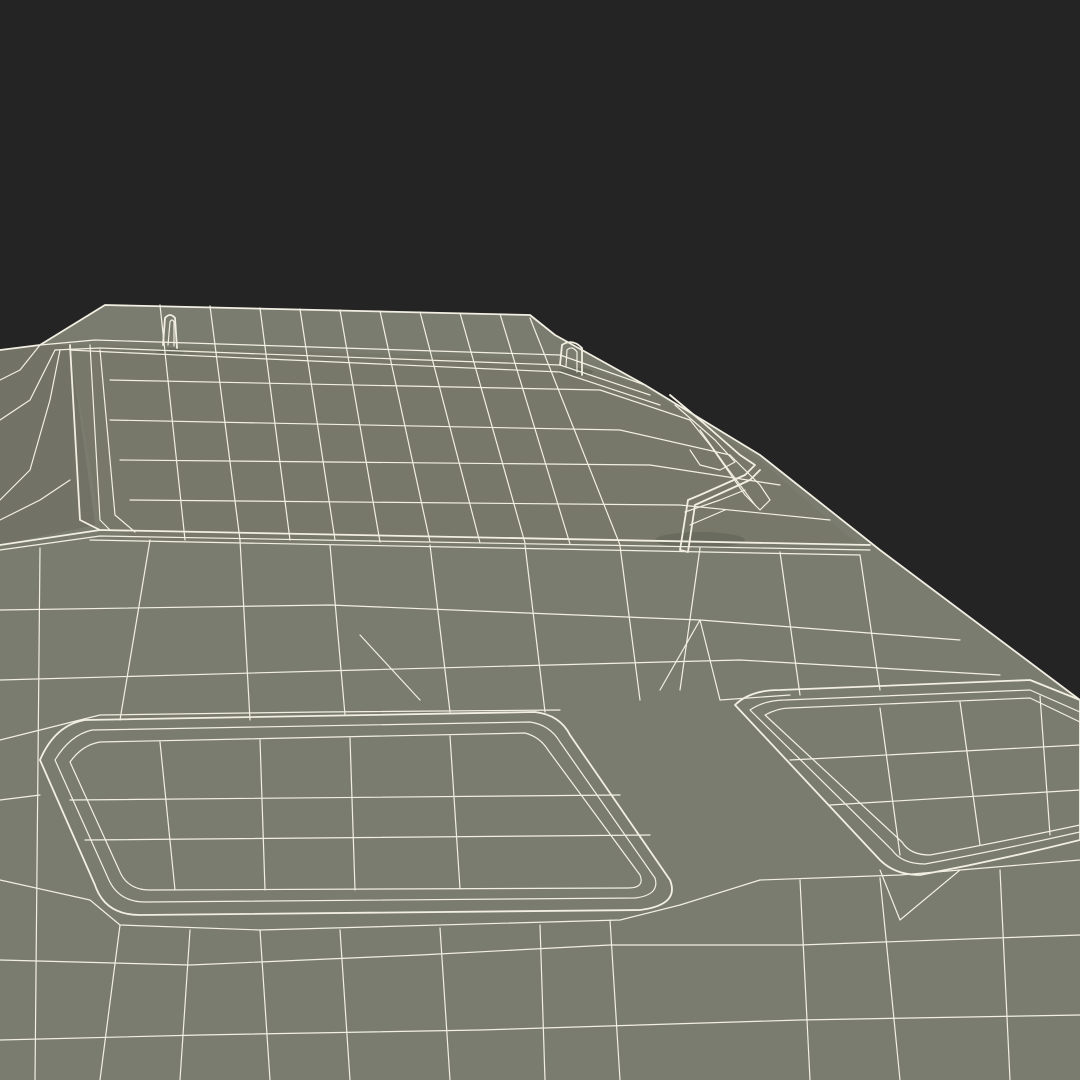 This screenshot has width=1080, height=1080. I want to click on wiper-shadow, so click(700, 540).